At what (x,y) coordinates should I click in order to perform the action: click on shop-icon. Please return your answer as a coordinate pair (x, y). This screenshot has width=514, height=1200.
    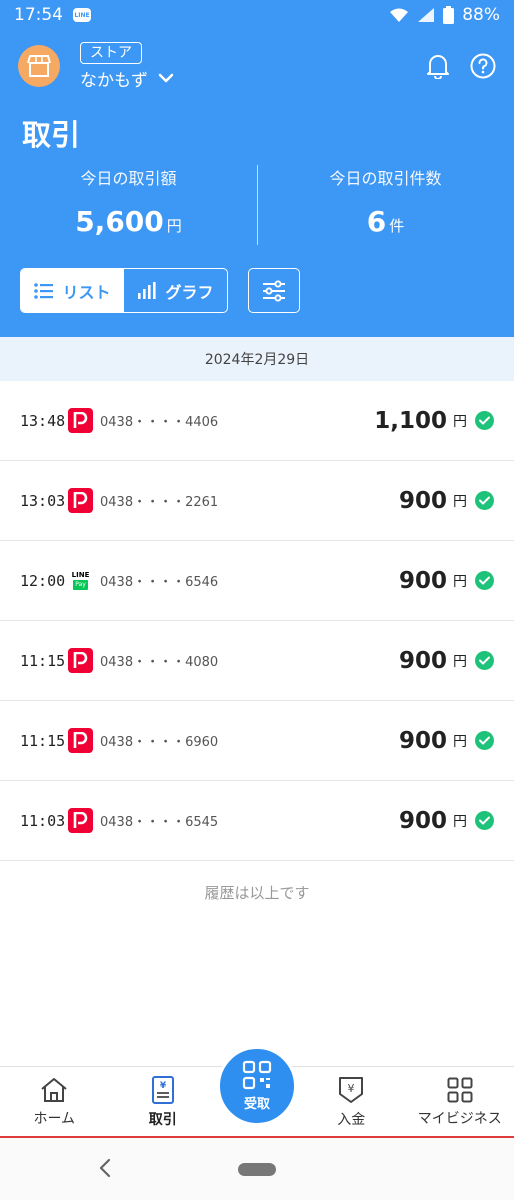
    Looking at the image, I should click on (39, 66).